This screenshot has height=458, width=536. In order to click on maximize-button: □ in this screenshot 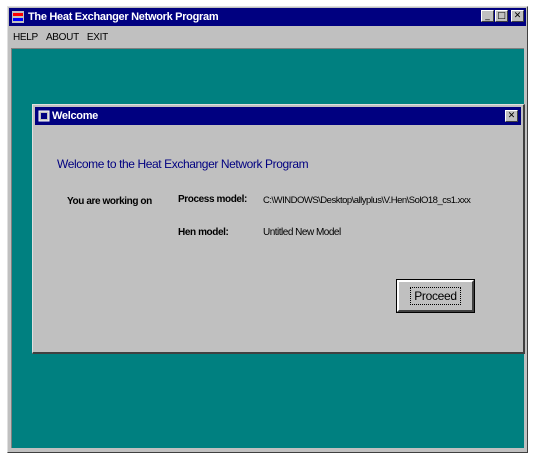, I will do `click(501, 16)`.